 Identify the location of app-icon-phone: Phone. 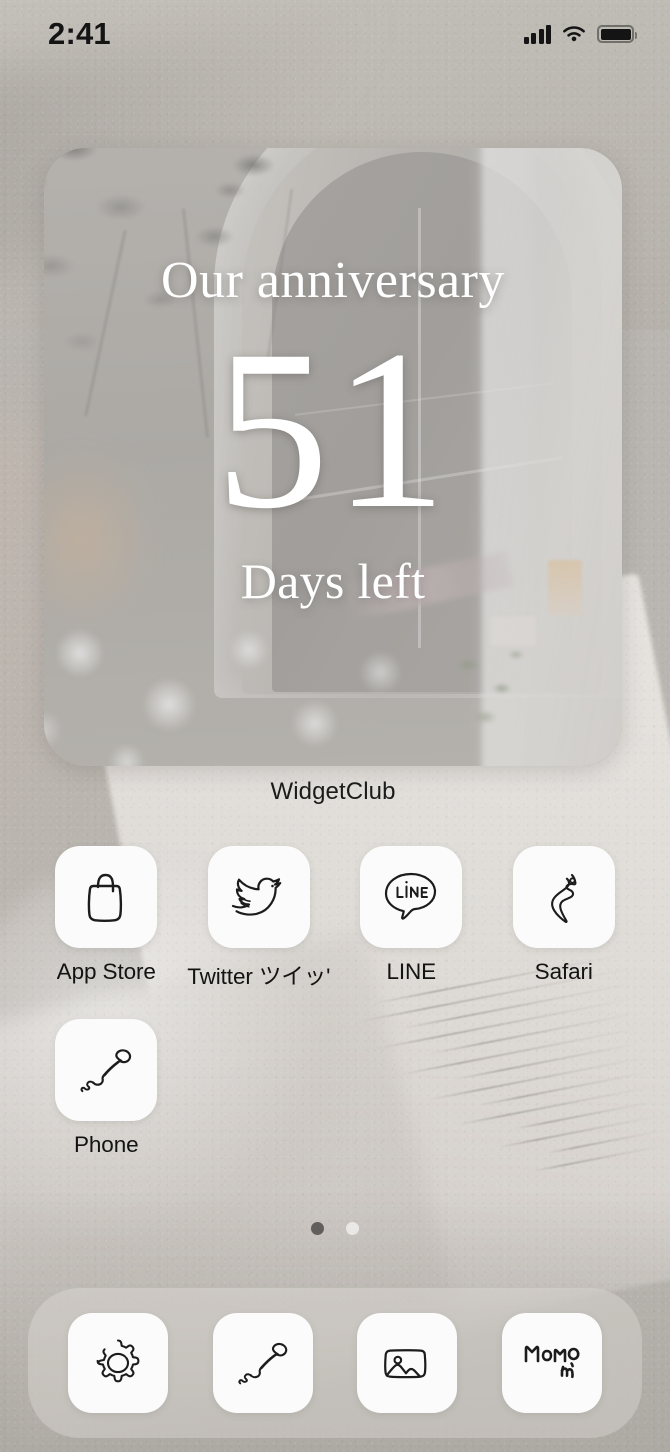
(106, 1088).